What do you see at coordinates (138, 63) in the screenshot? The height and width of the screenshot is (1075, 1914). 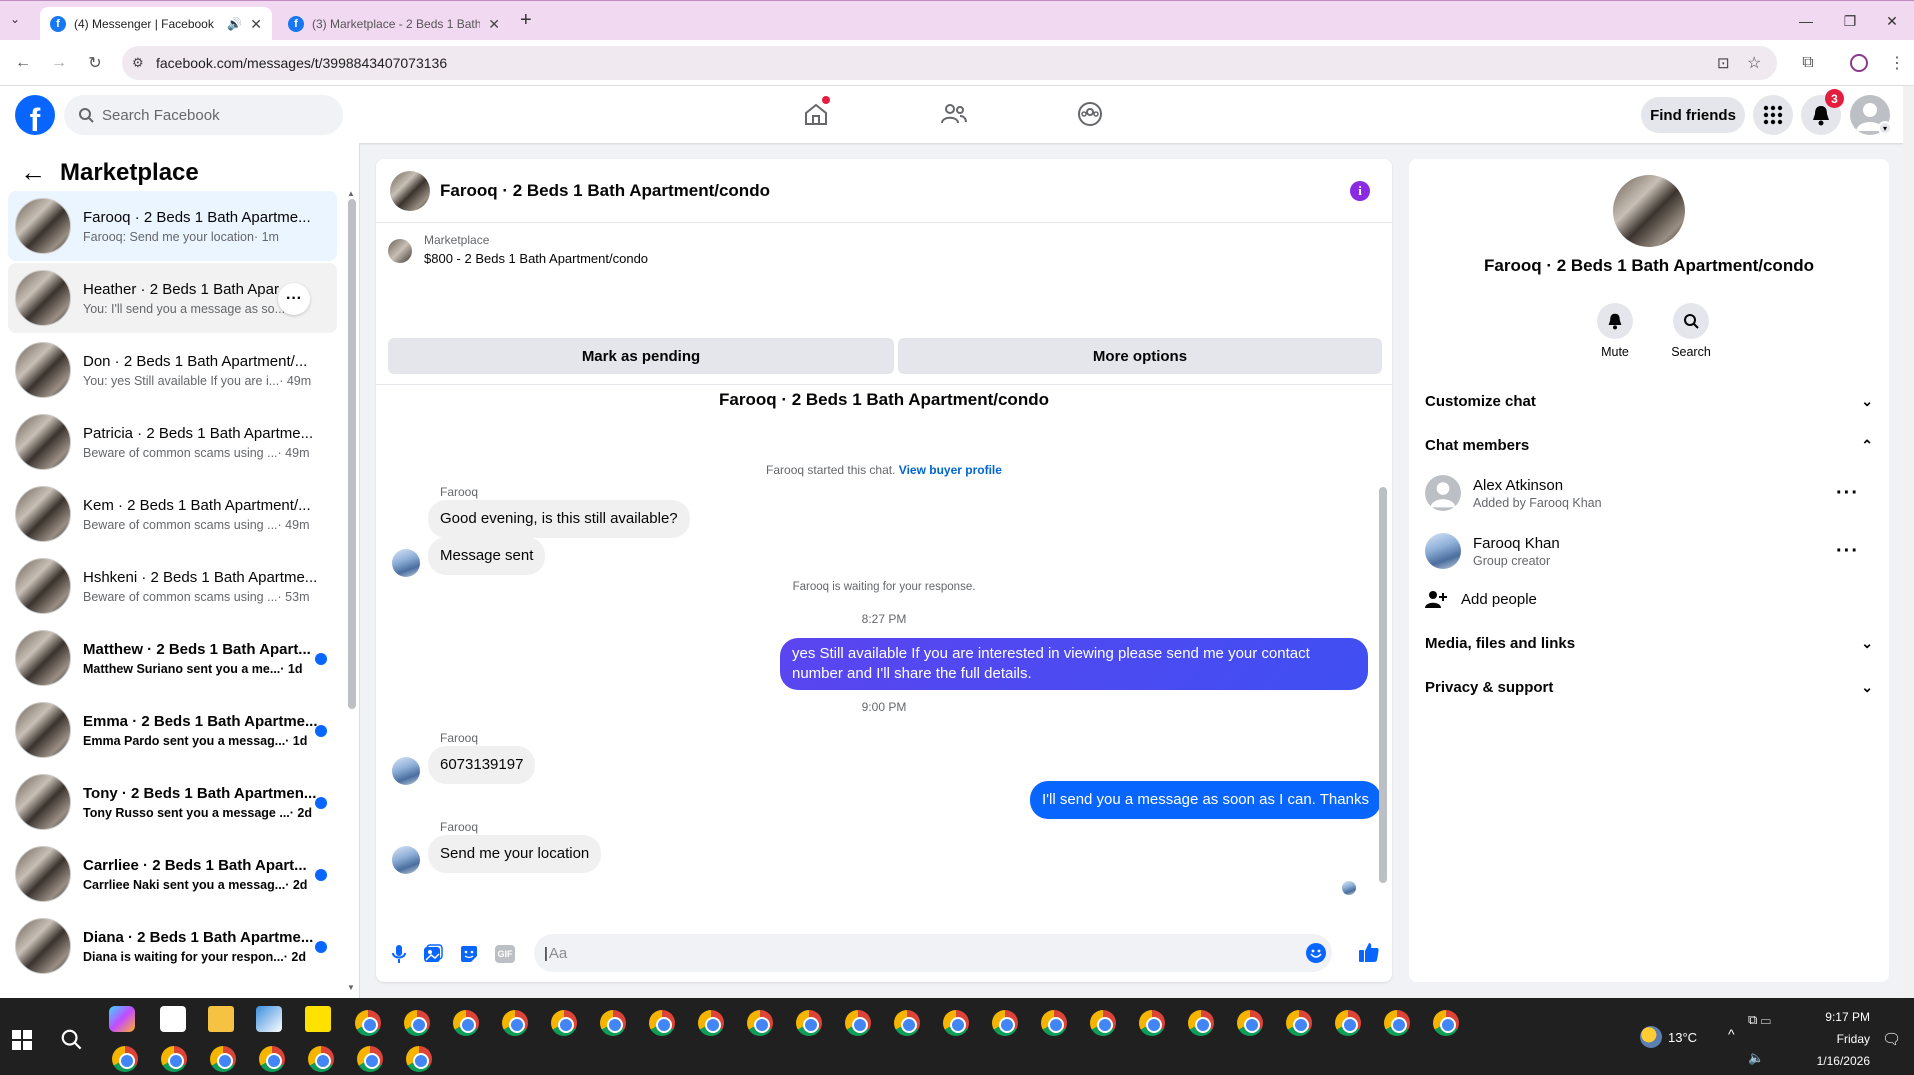 I see `site-info-icon: ⚙` at bounding box center [138, 63].